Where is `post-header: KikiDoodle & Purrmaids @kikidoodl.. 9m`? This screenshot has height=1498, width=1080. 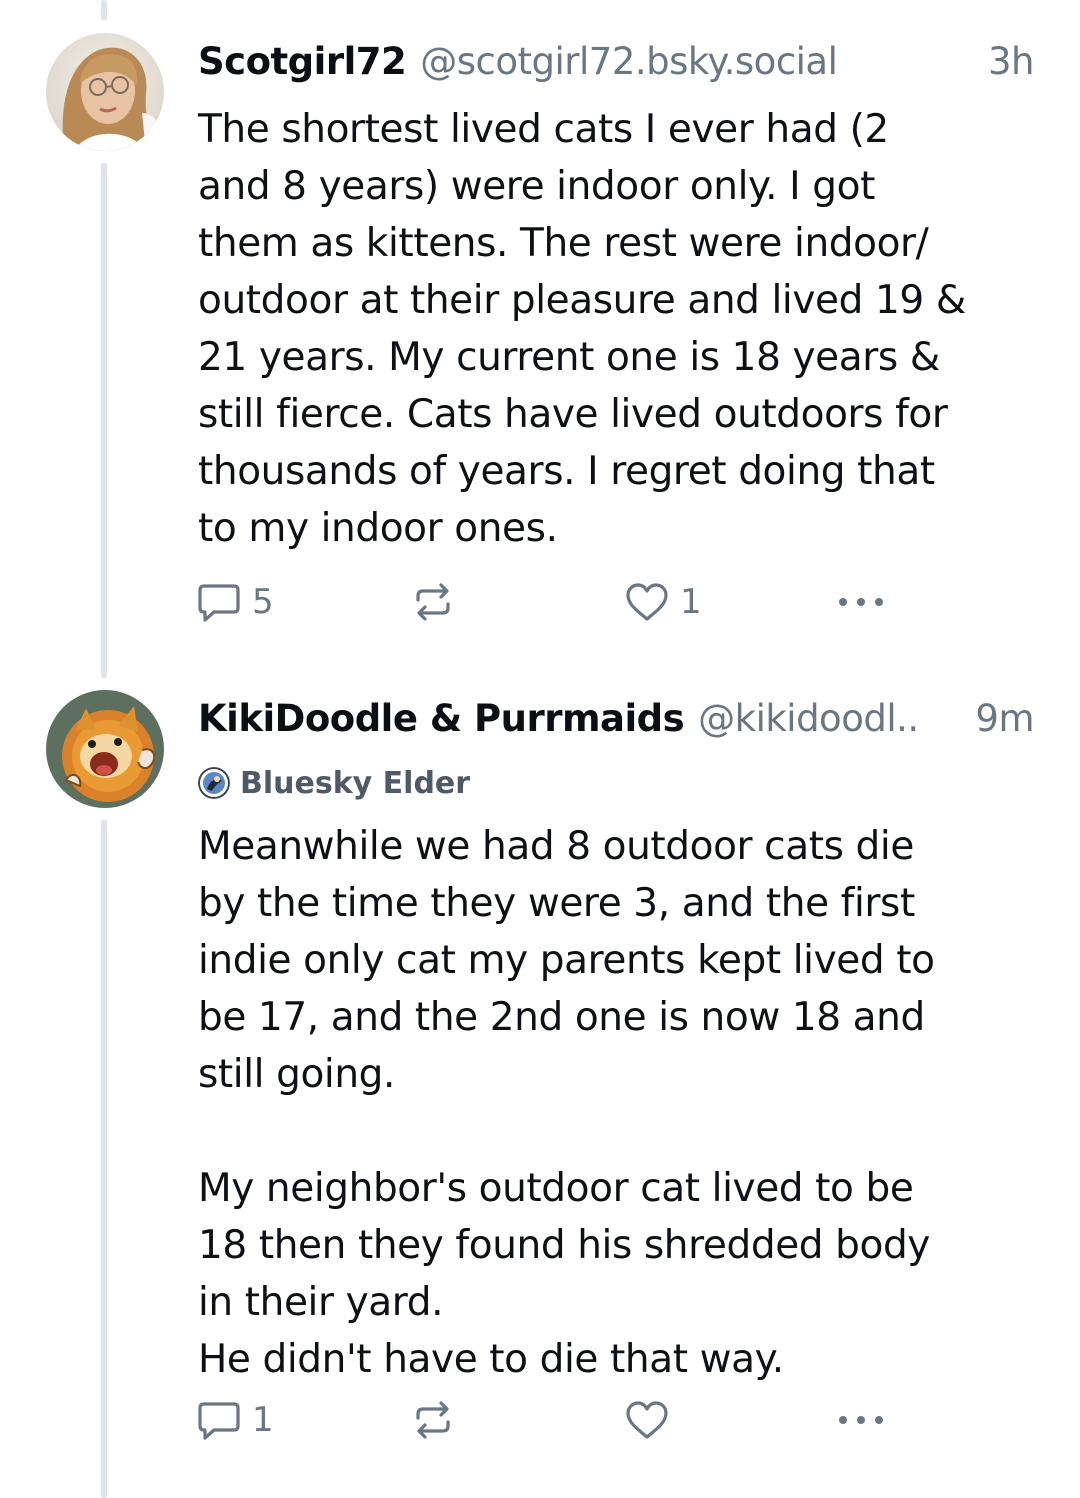 post-header: KikiDoodle & Purrmaids @kikidoodl.. 9m is located at coordinates (616, 718).